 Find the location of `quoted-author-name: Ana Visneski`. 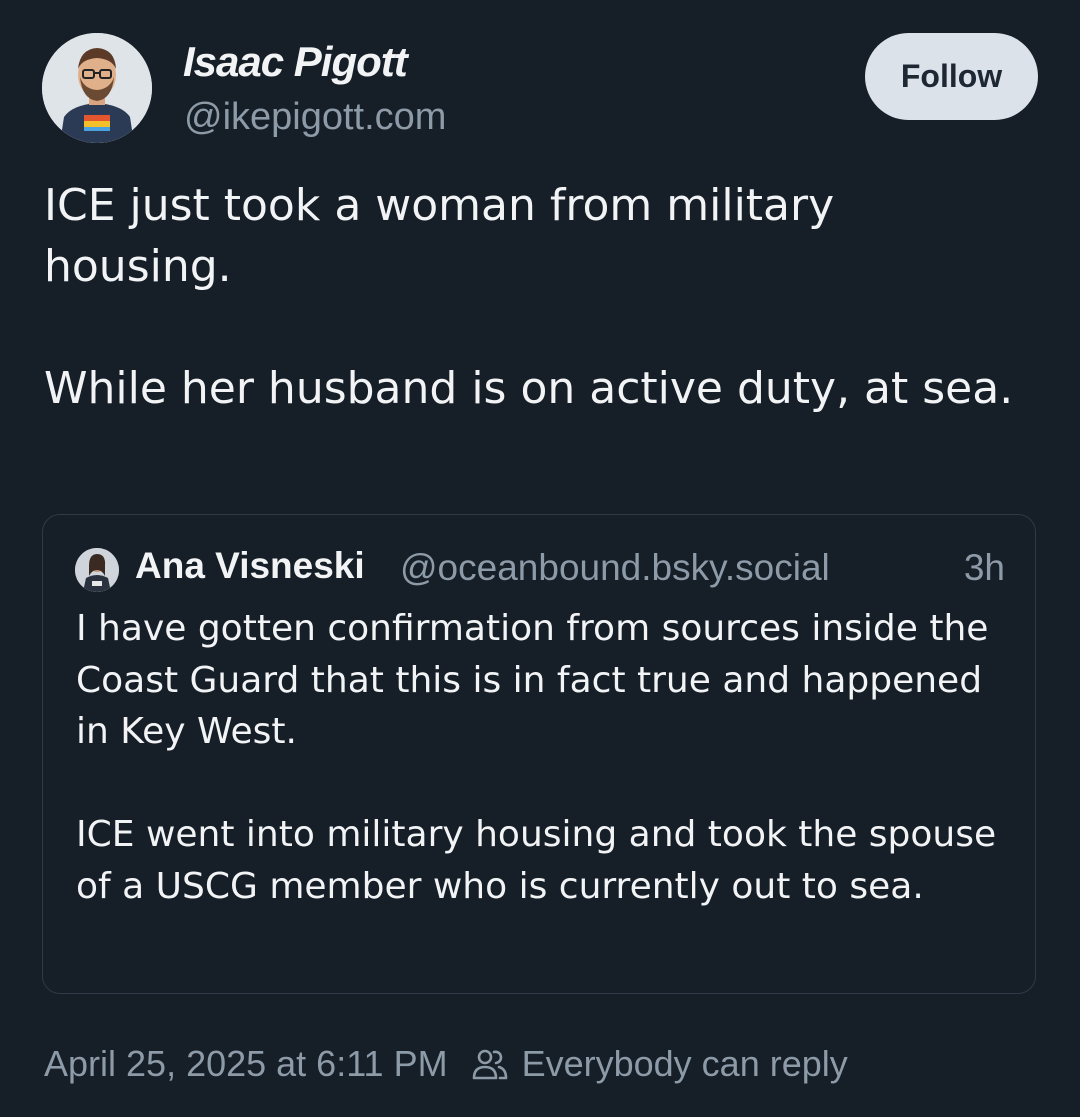

quoted-author-name: Ana Visneski is located at coordinates (250, 566).